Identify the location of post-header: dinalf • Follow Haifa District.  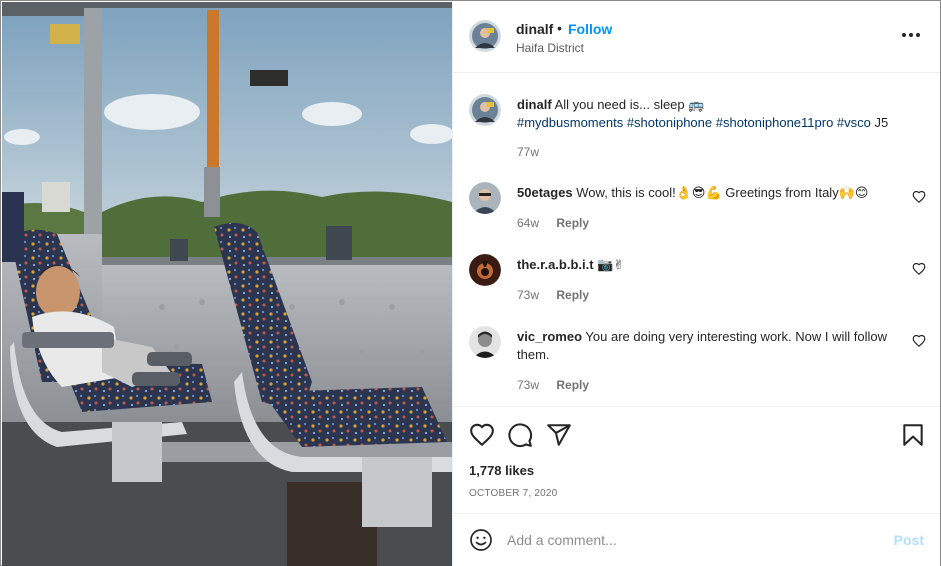
(696, 37).